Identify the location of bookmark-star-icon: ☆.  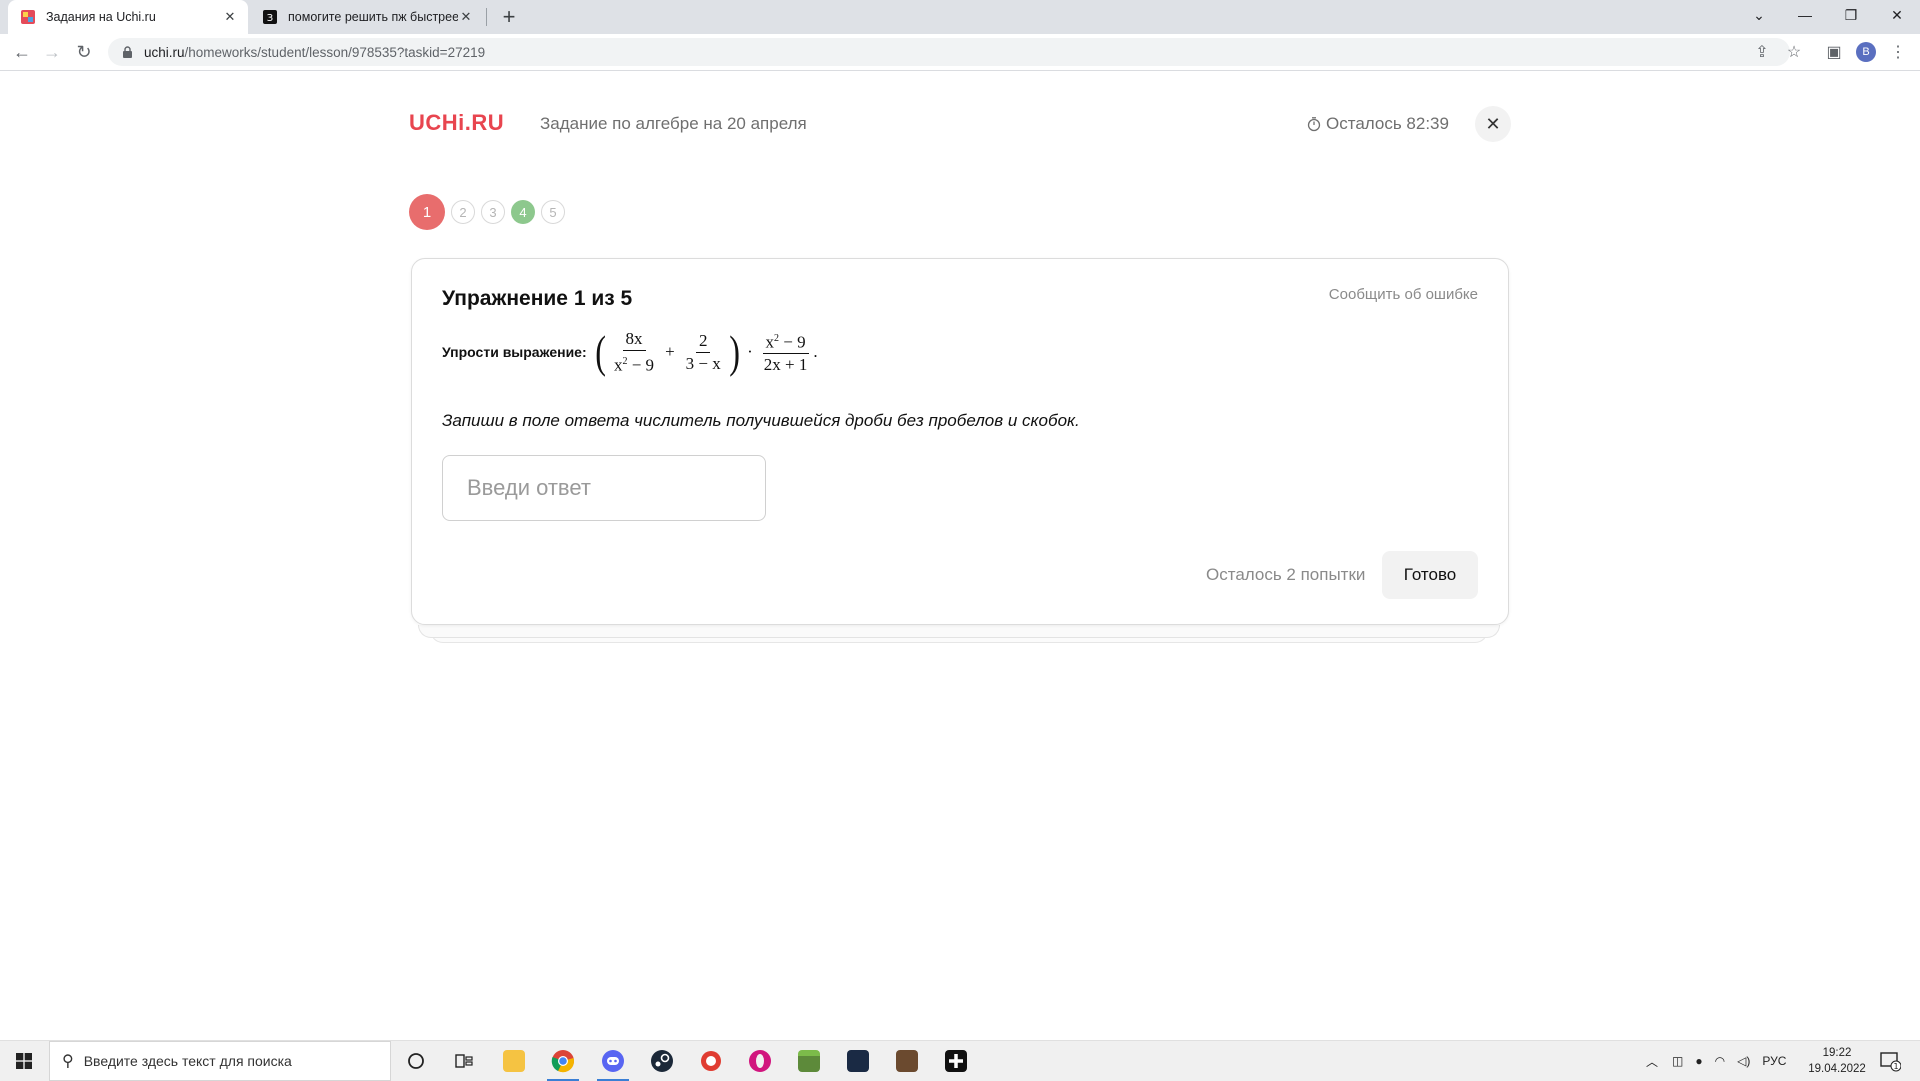
(1794, 52).